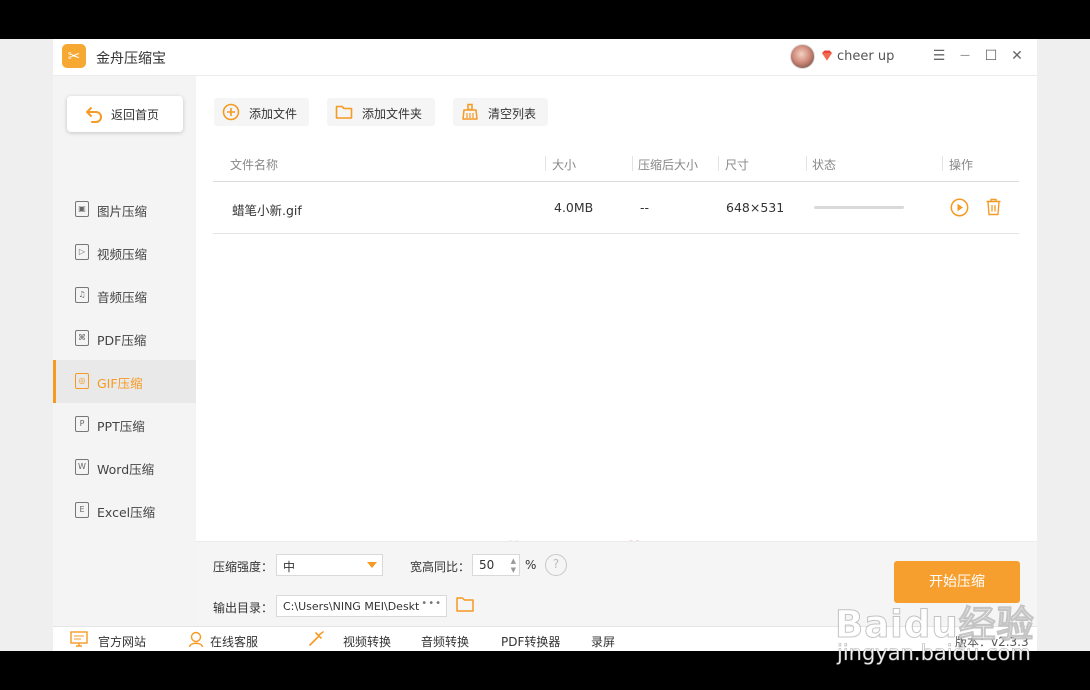 The height and width of the screenshot is (690, 1090). I want to click on sidebar-item-label: 图片压缩, so click(122, 211).